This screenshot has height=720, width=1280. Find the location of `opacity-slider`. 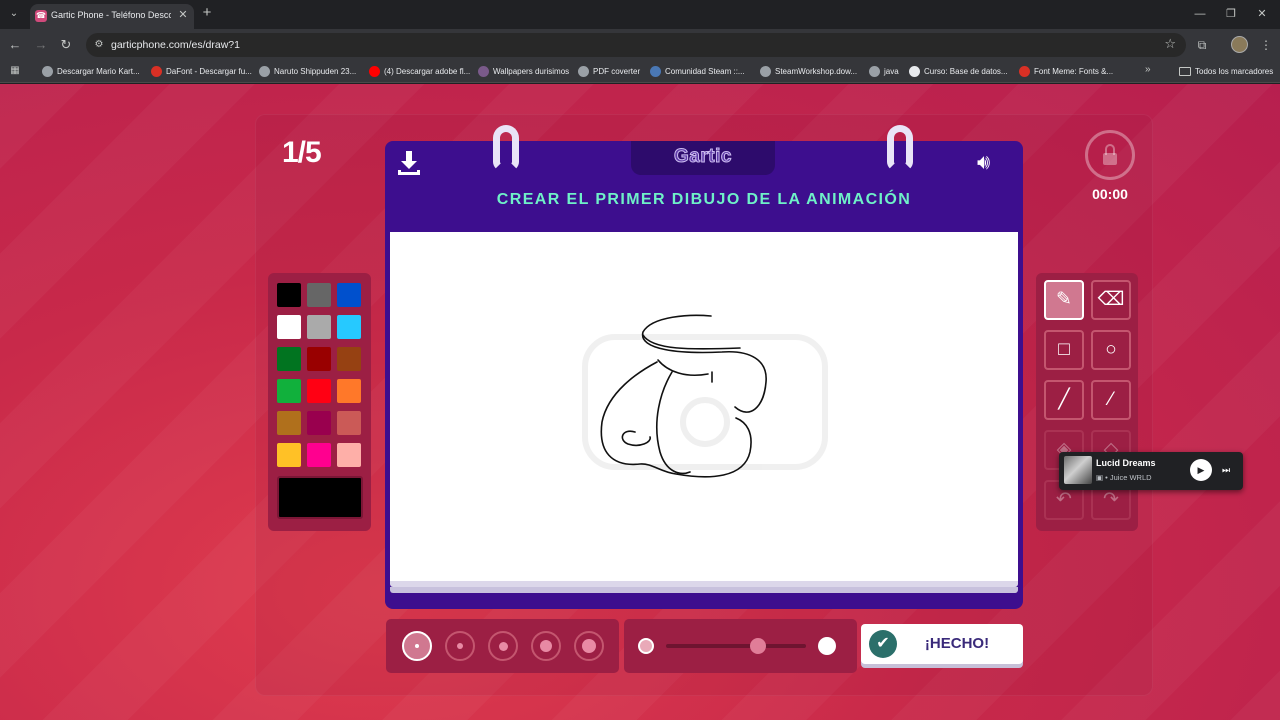

opacity-slider is located at coordinates (740, 646).